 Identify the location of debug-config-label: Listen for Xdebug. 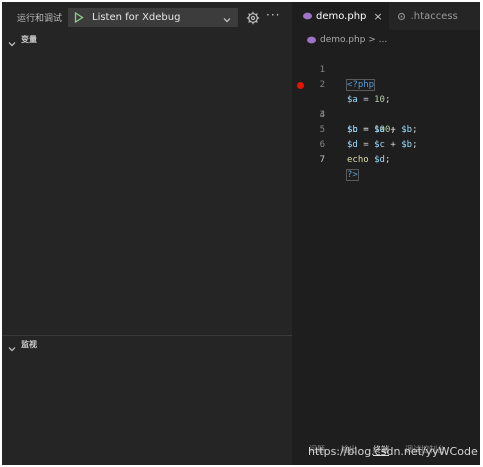
(136, 17).